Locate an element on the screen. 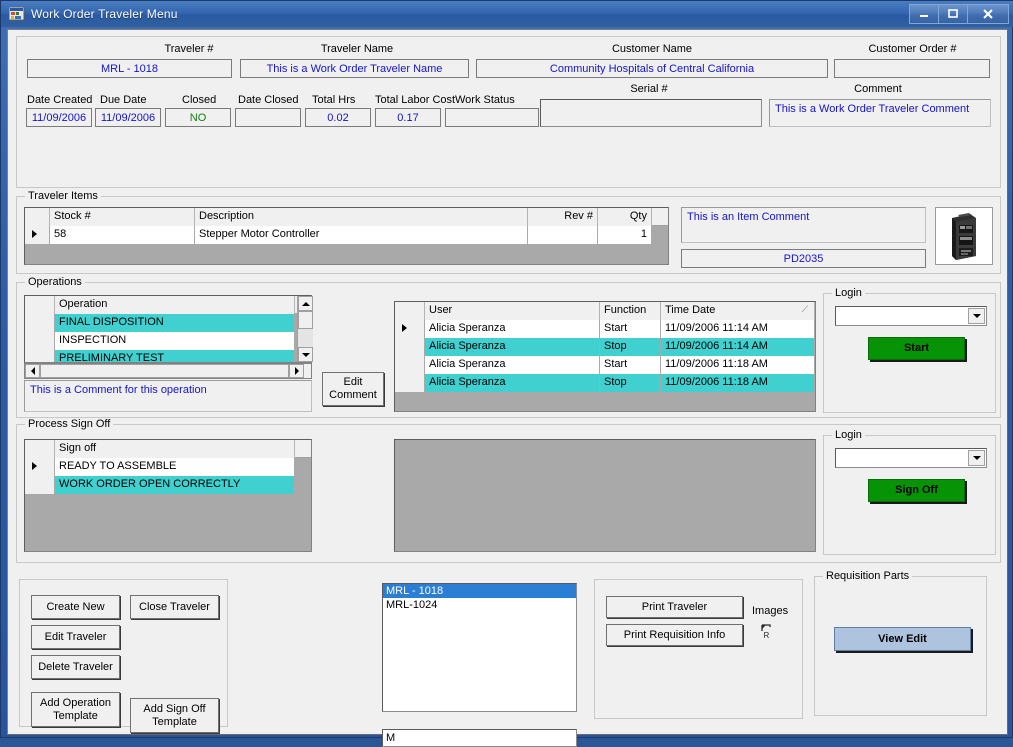 This screenshot has height=747, width=1013. minimize-button is located at coordinates (924, 14).